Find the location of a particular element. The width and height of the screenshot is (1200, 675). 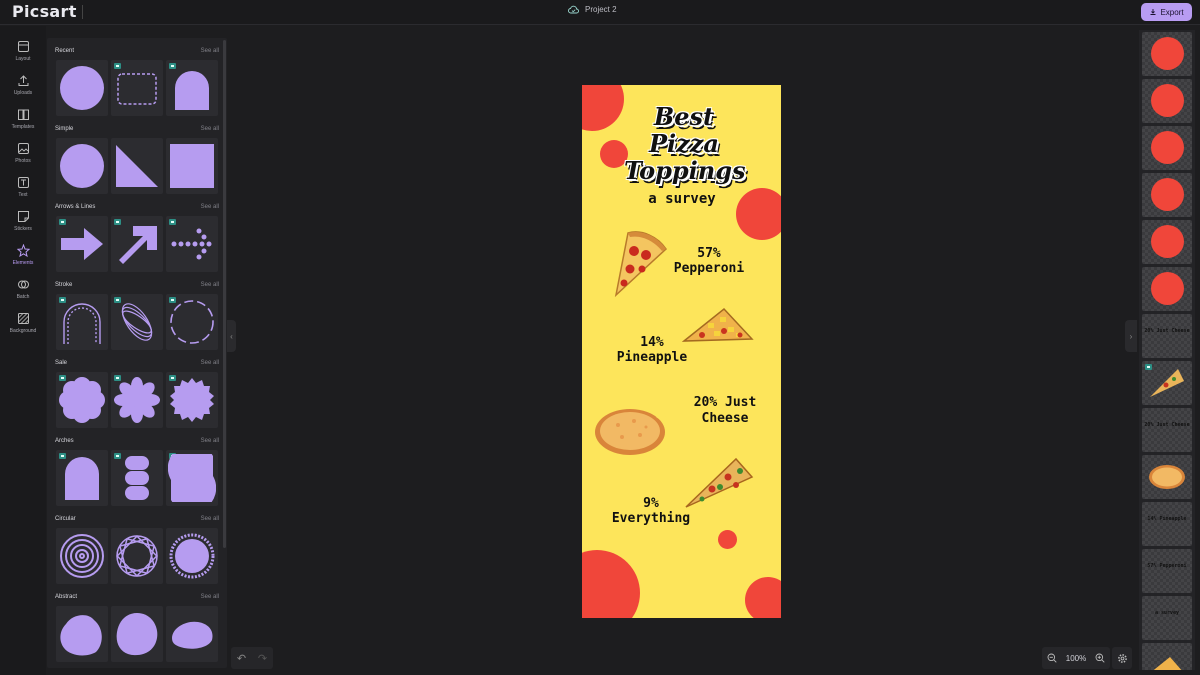

dashed-rect-shape is located at coordinates (137, 89).